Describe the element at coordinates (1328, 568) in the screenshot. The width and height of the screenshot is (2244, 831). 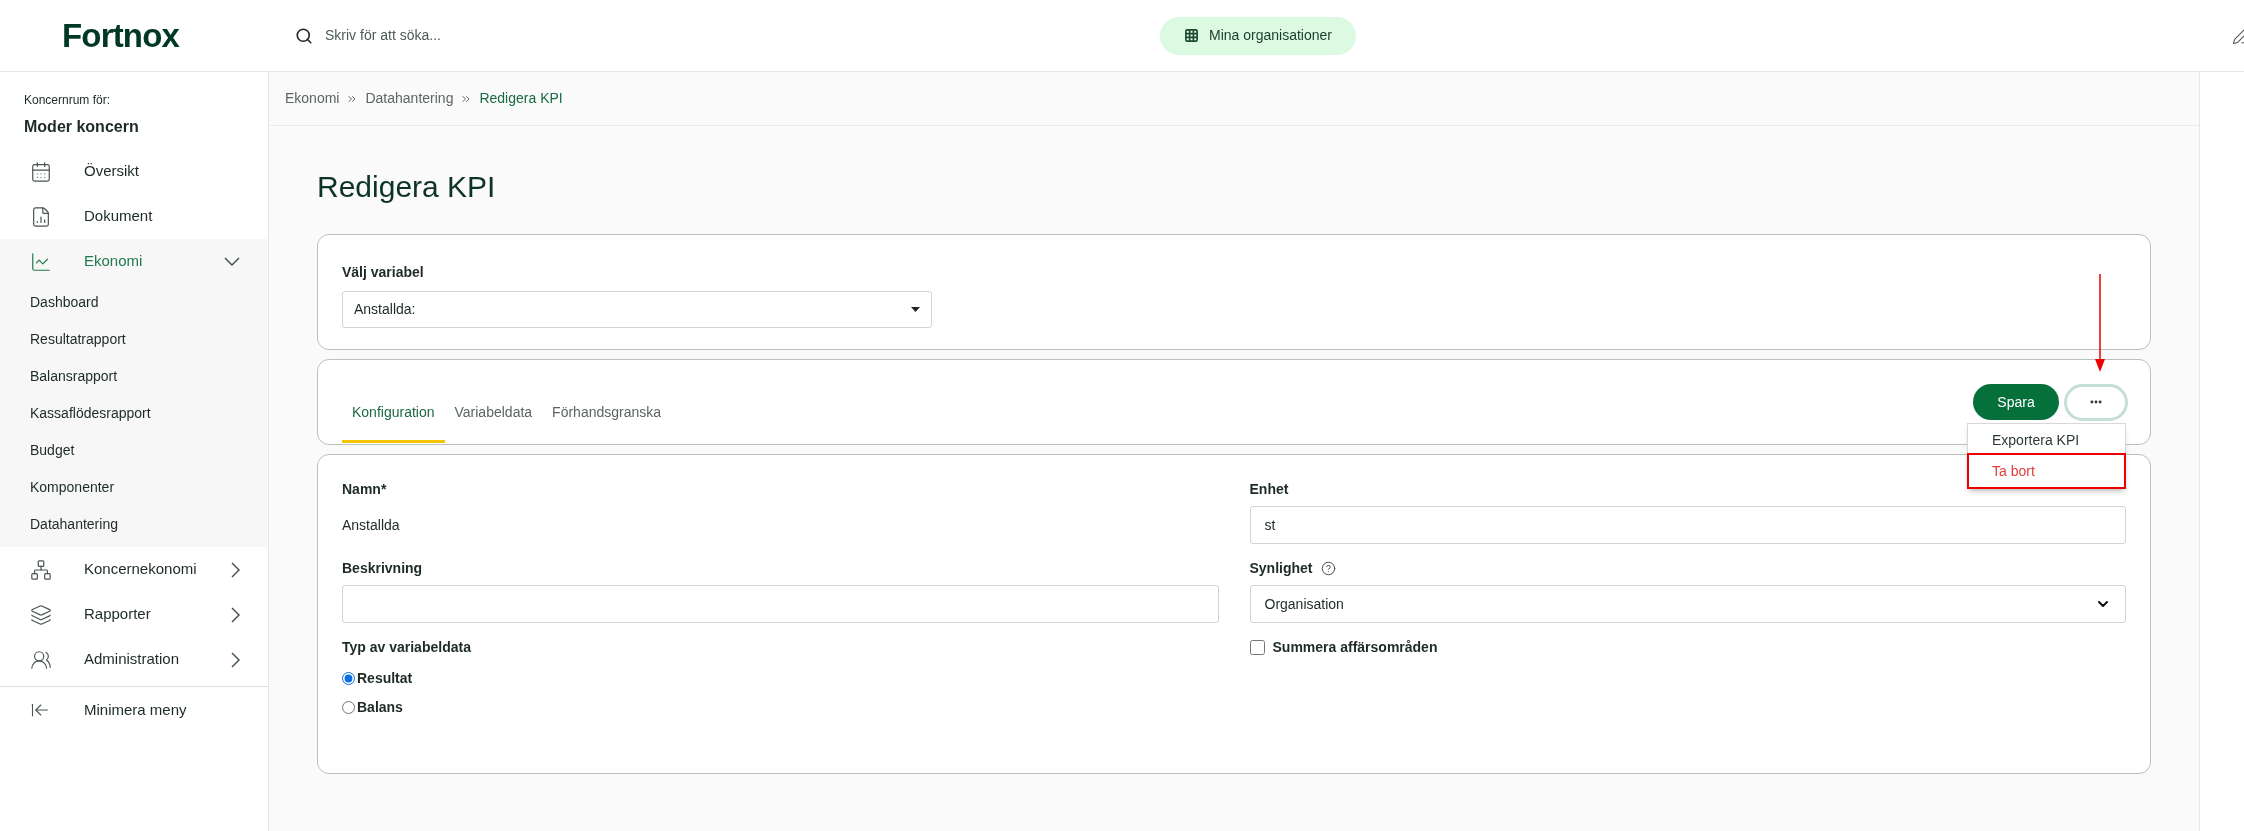
I see `help-icon` at that location.